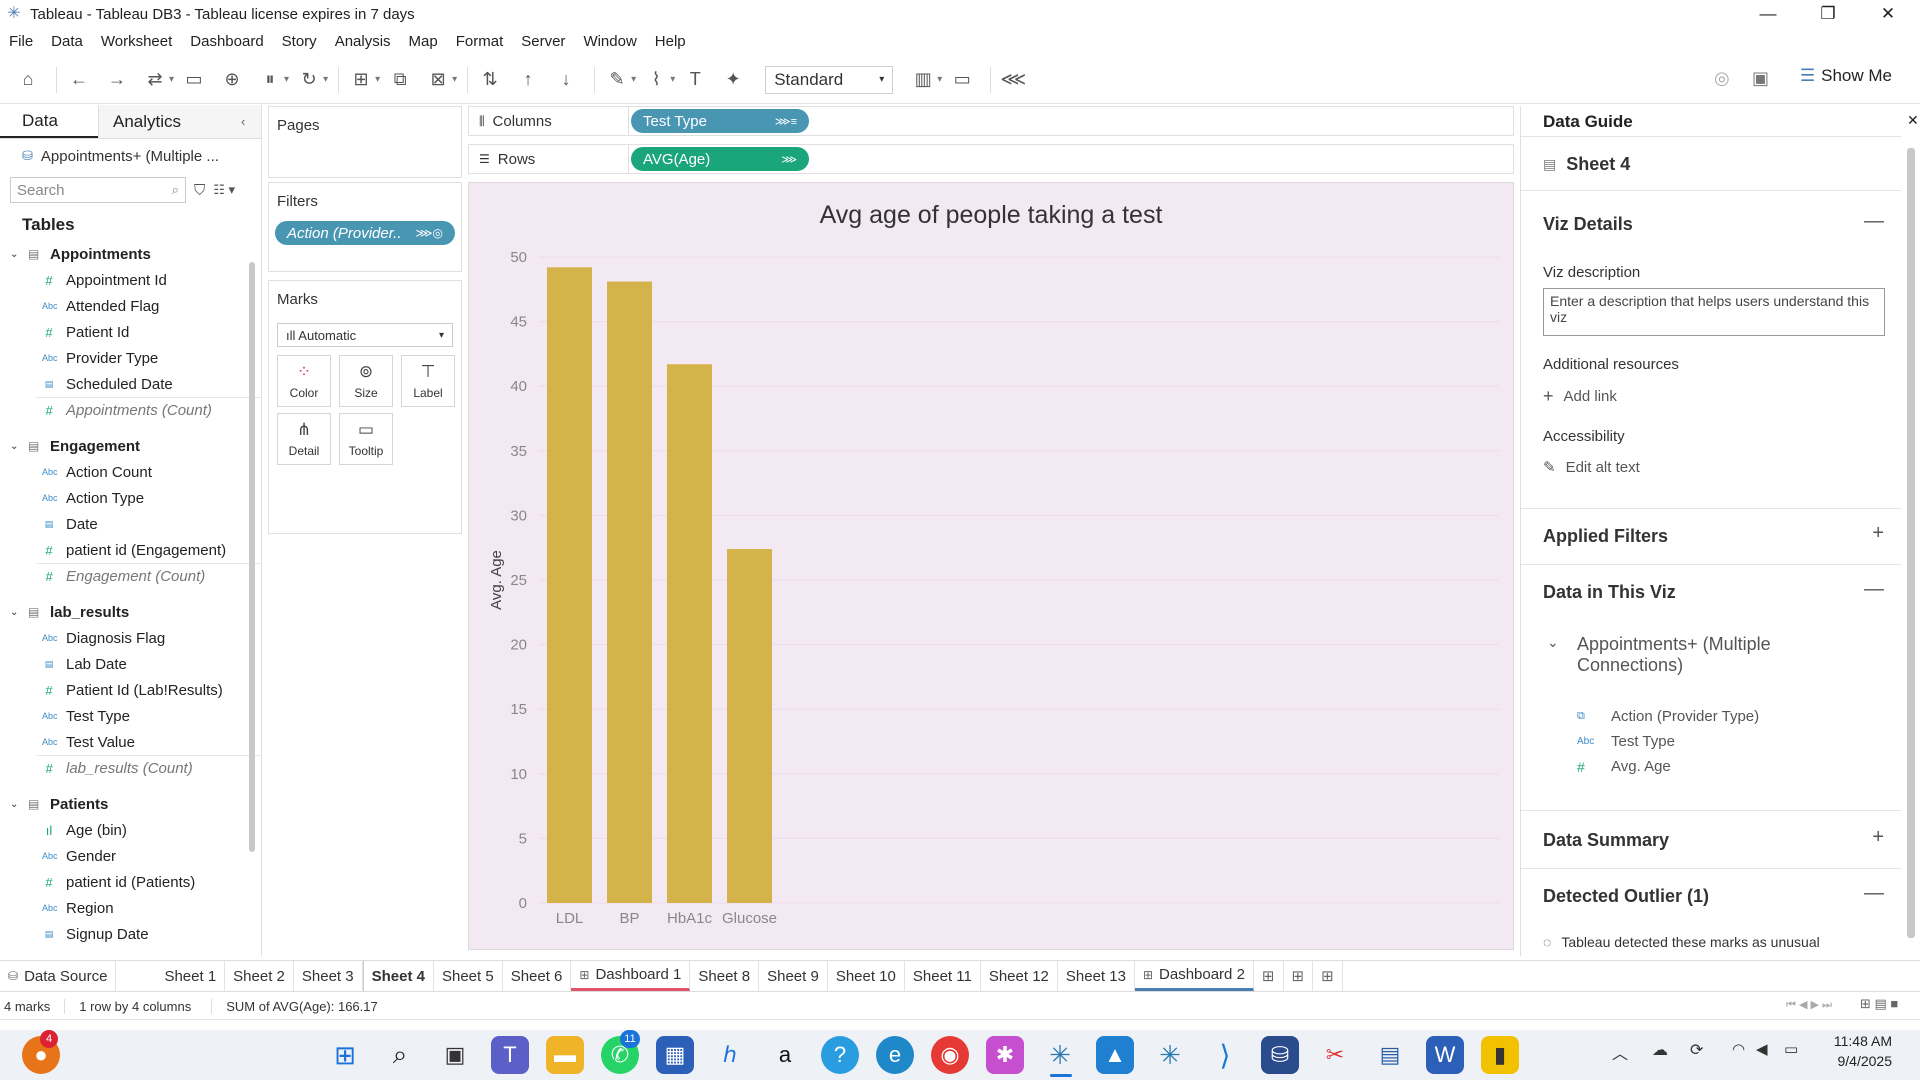  What do you see at coordinates (79, 80) in the screenshot?
I see `undo-icon: ←` at bounding box center [79, 80].